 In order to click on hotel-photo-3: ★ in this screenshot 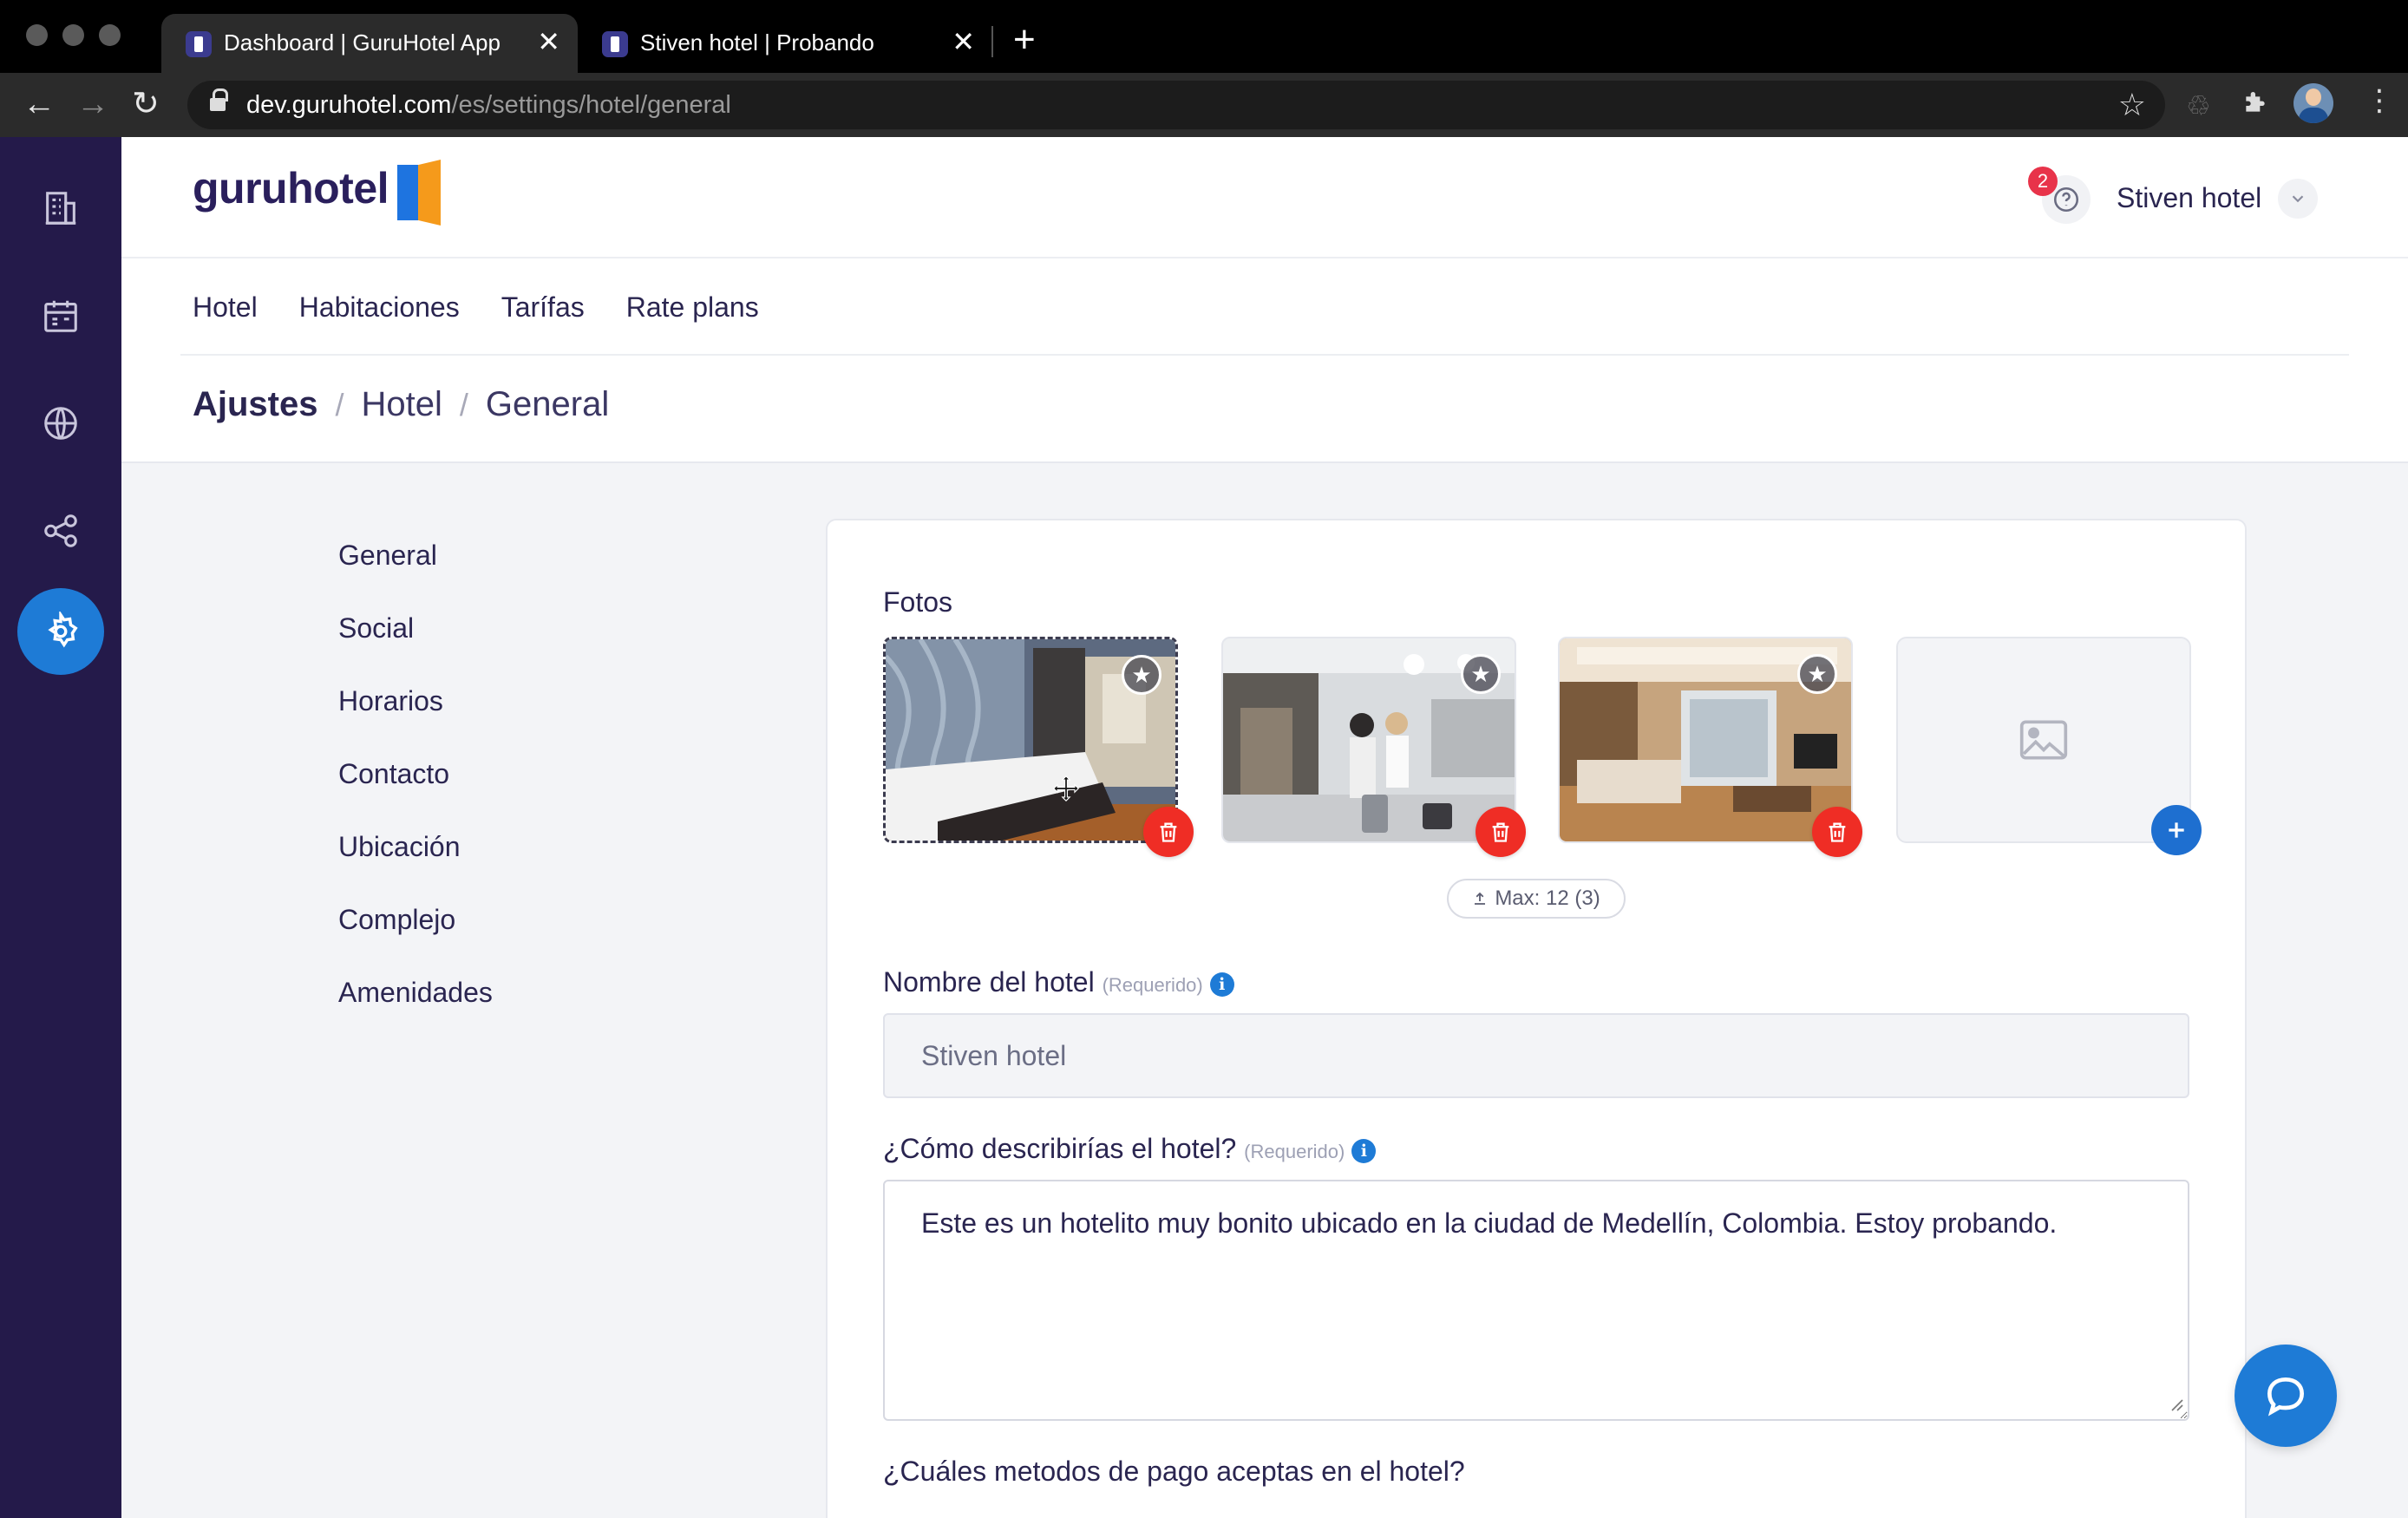, I will do `click(1705, 740)`.